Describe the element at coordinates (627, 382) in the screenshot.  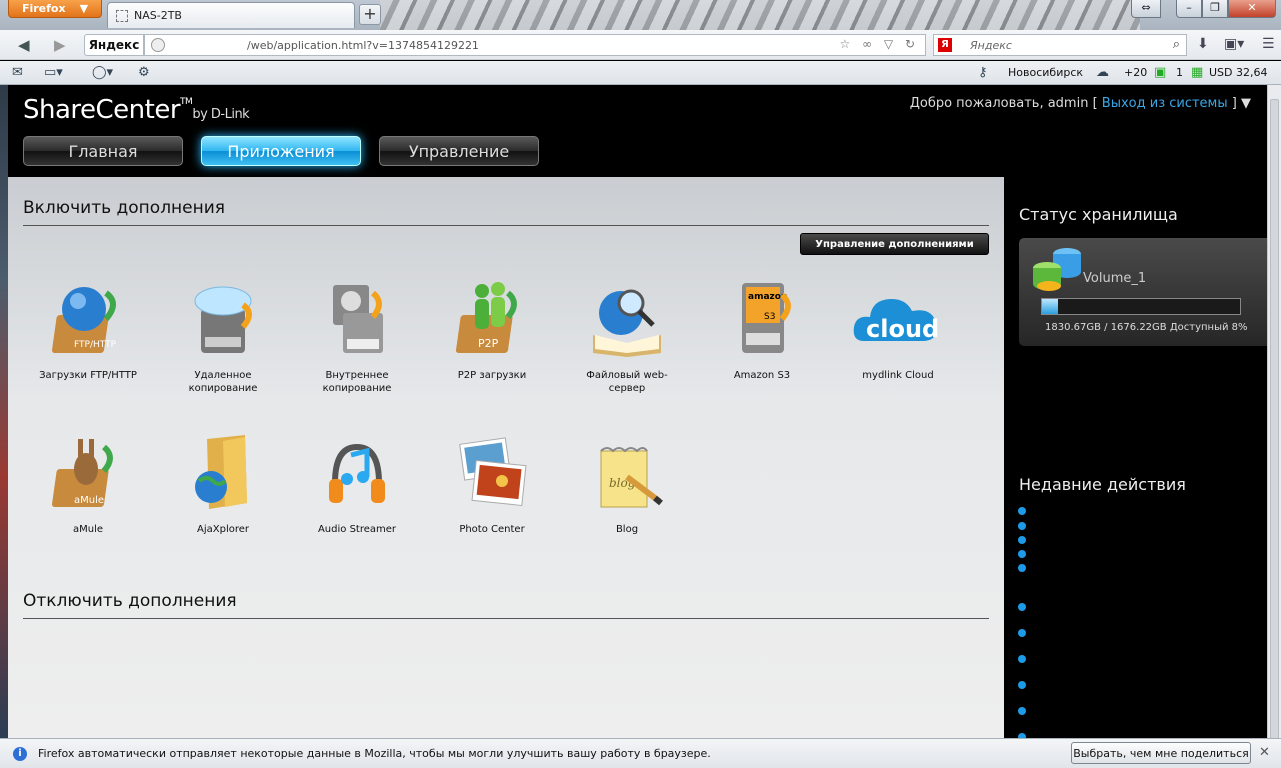
I see `app-label: Файловый web-сервер` at that location.